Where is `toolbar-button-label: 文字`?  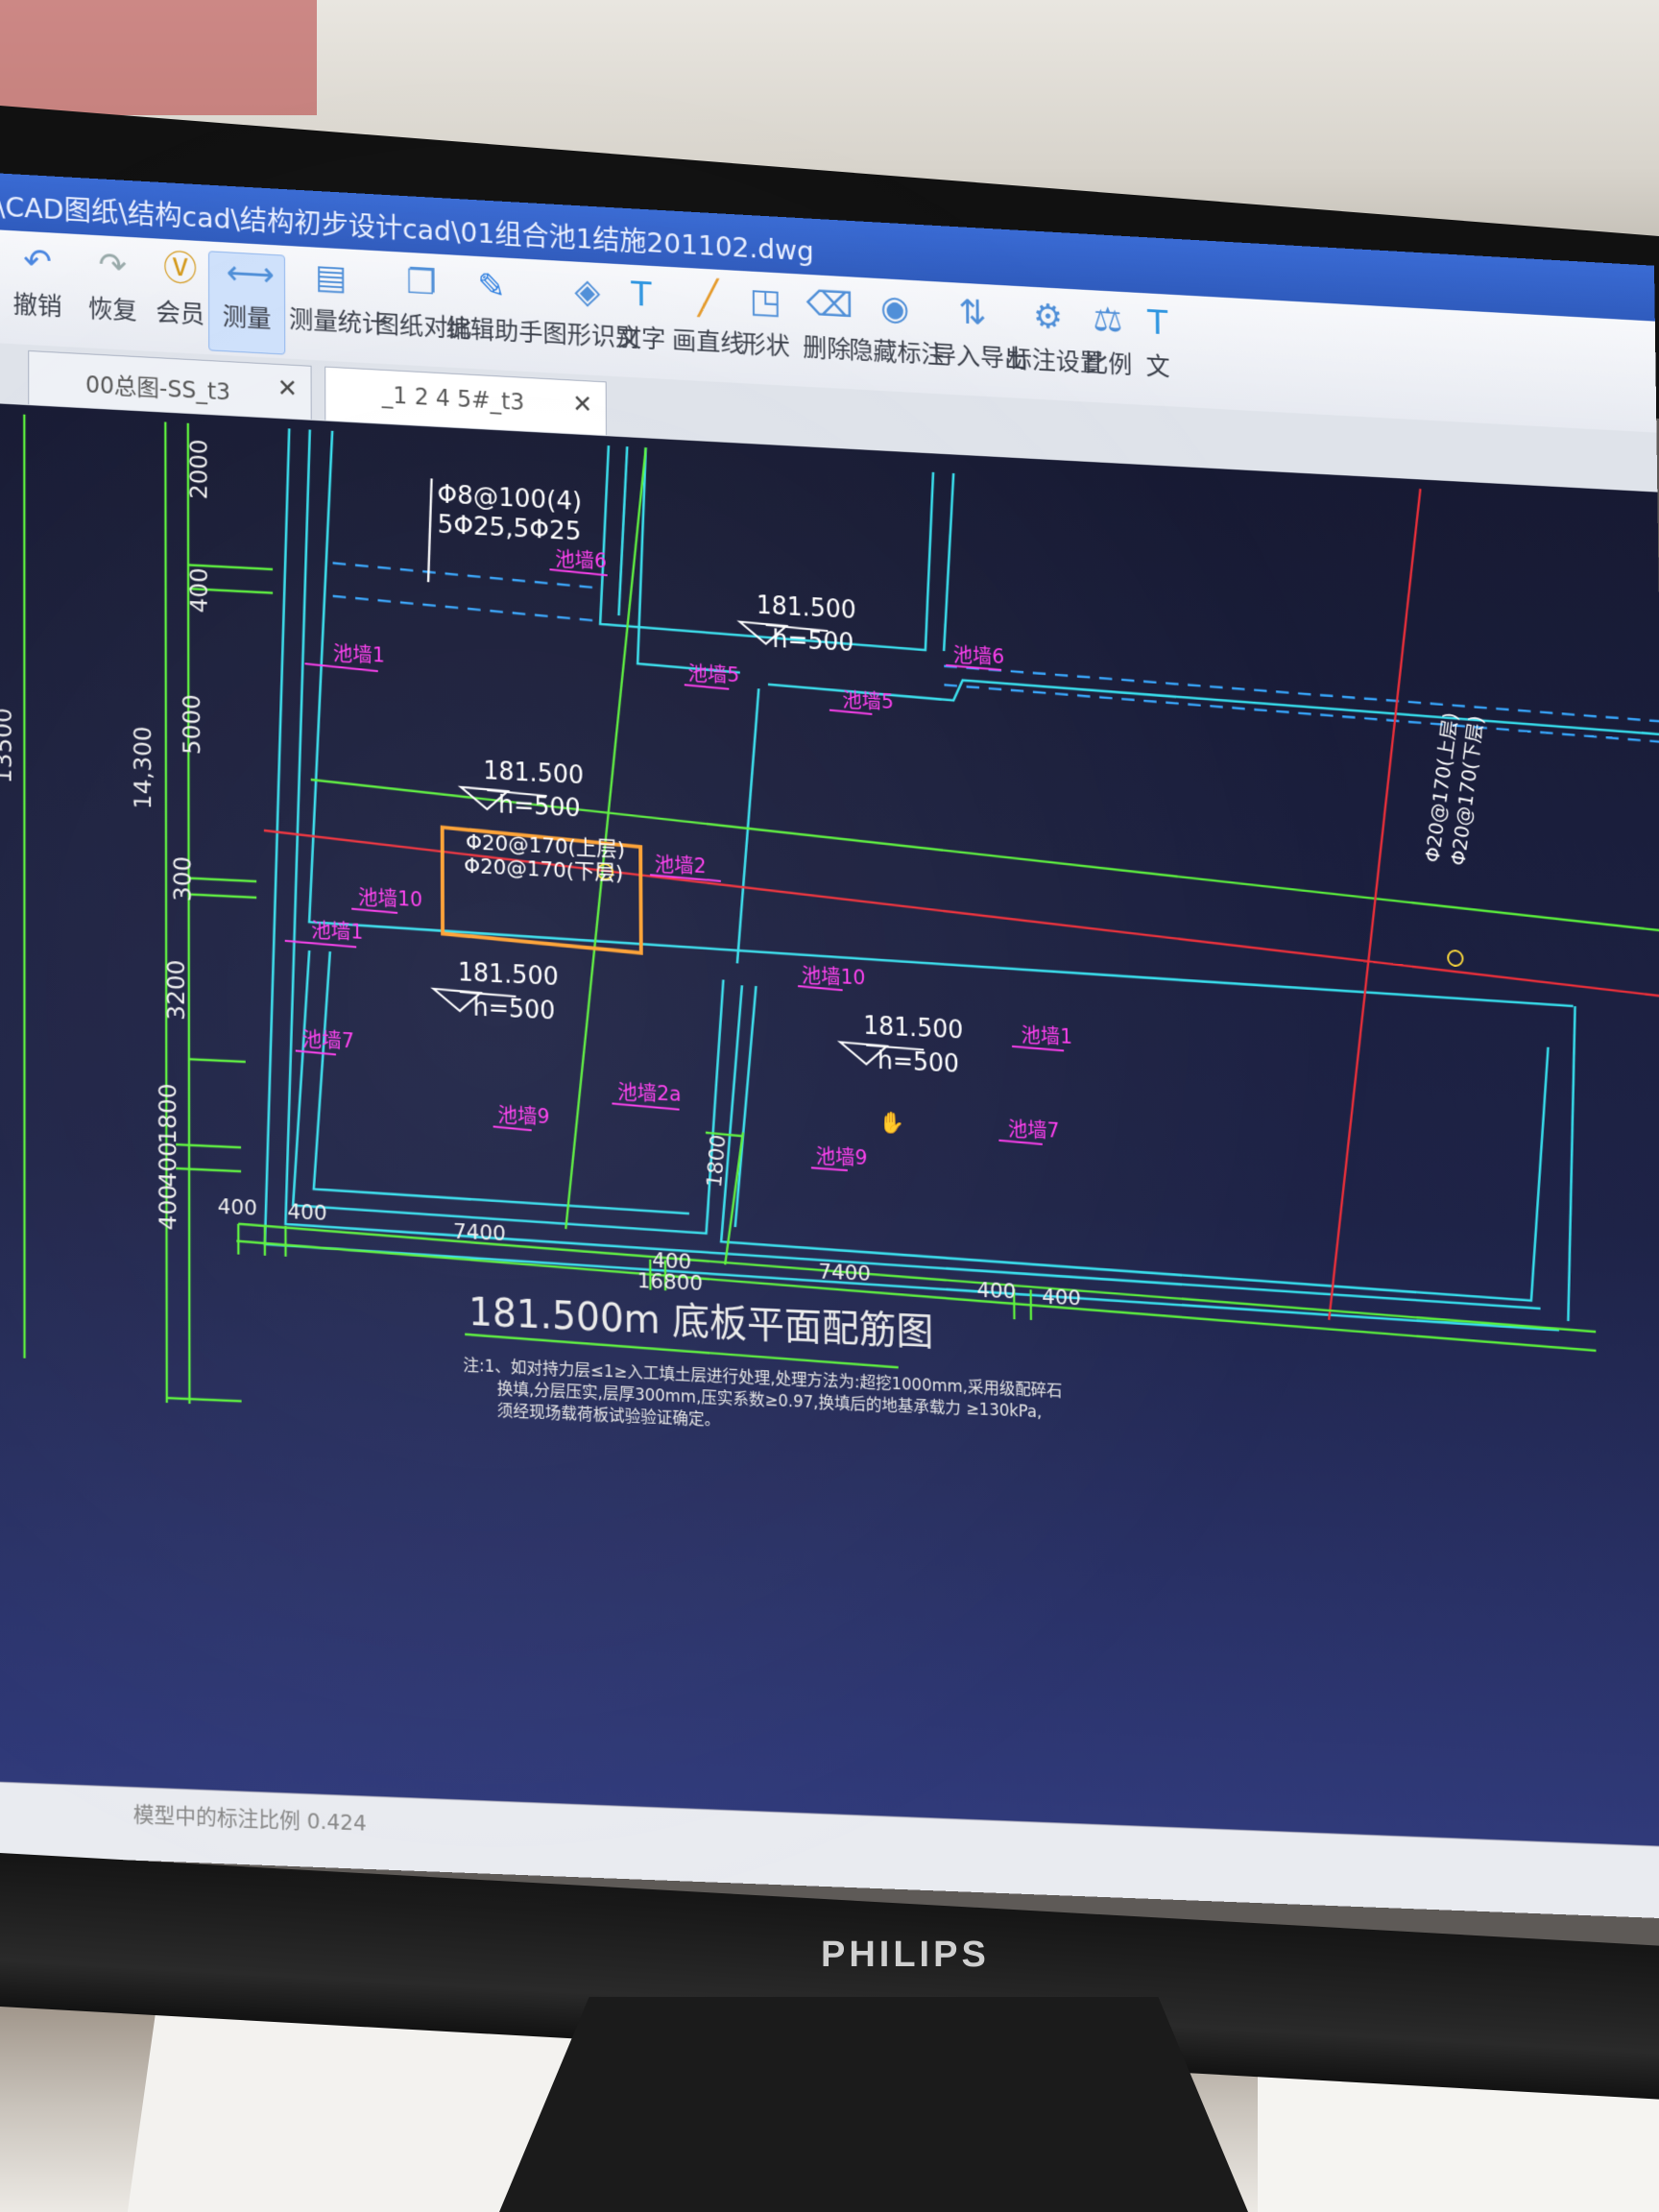 toolbar-button-label: 文字 is located at coordinates (641, 339).